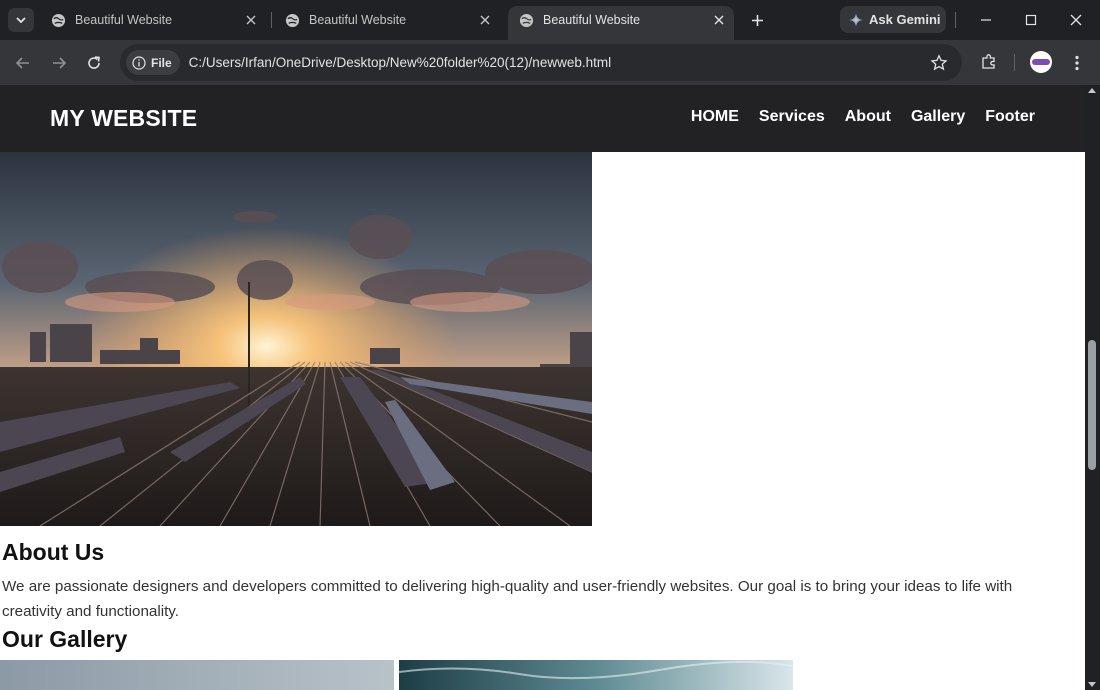 Image resolution: width=1100 pixels, height=690 pixels. Describe the element at coordinates (161, 62) in the screenshot. I see `file-chip-label: File` at that location.